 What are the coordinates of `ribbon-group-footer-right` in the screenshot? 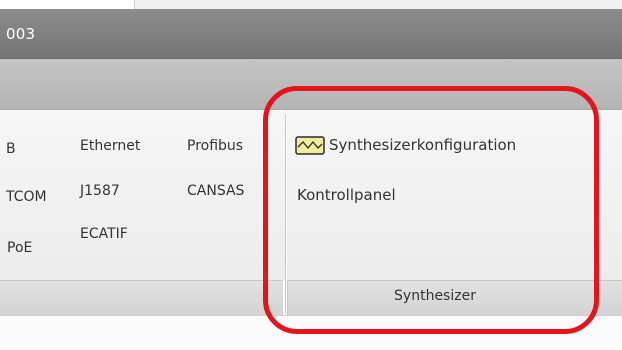 It's located at (602, 298).